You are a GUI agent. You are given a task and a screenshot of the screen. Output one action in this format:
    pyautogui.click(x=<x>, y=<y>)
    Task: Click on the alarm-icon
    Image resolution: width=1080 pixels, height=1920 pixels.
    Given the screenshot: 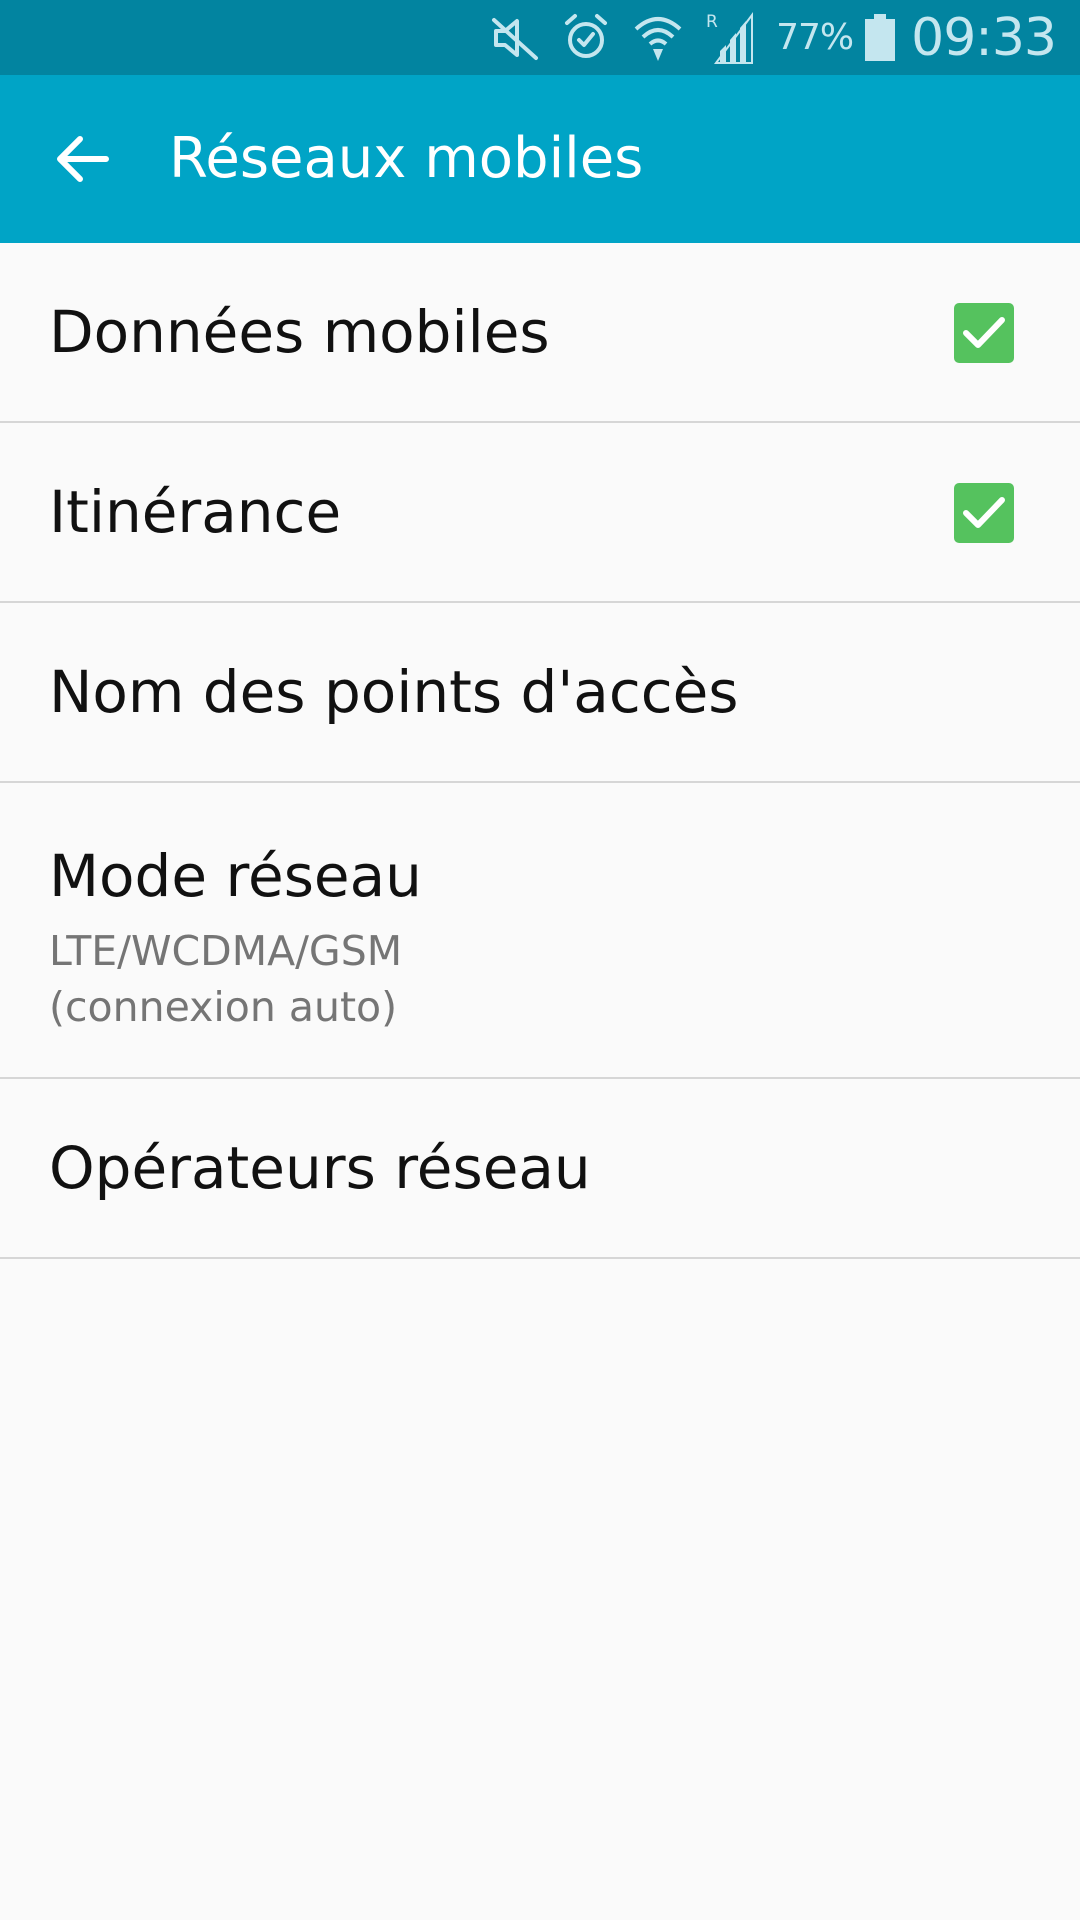 What is the action you would take?
    pyautogui.click(x=586, y=38)
    